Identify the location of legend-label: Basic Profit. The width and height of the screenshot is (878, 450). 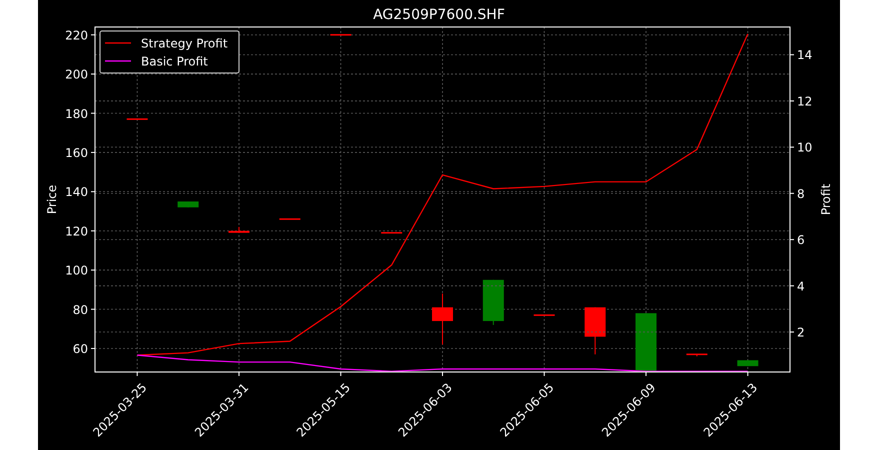
(174, 61).